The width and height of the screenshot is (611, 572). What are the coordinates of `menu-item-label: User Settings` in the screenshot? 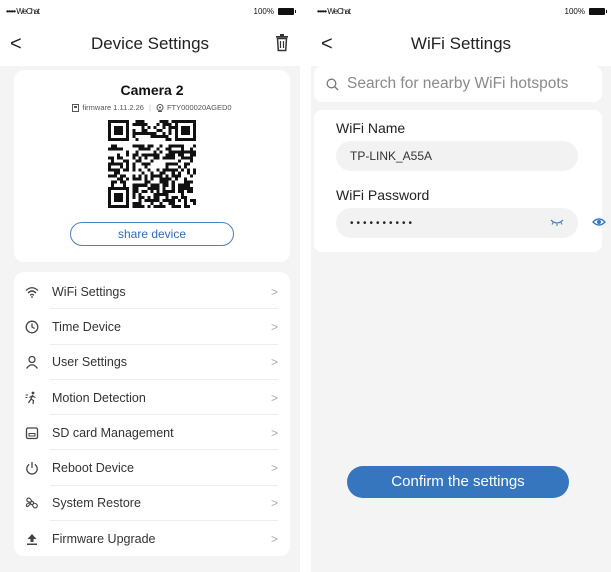 It's located at (90, 362).